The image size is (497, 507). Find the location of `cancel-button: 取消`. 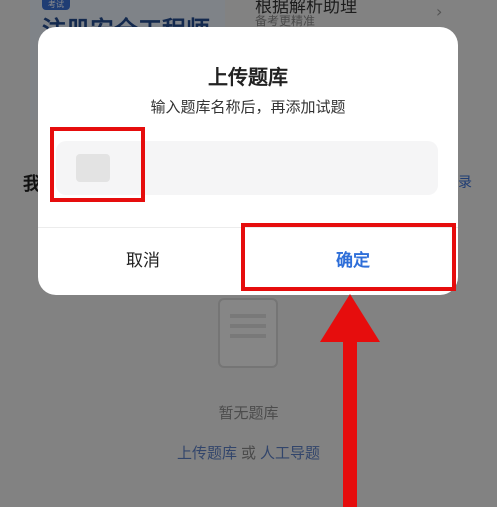

cancel-button: 取消 is located at coordinates (143, 261).